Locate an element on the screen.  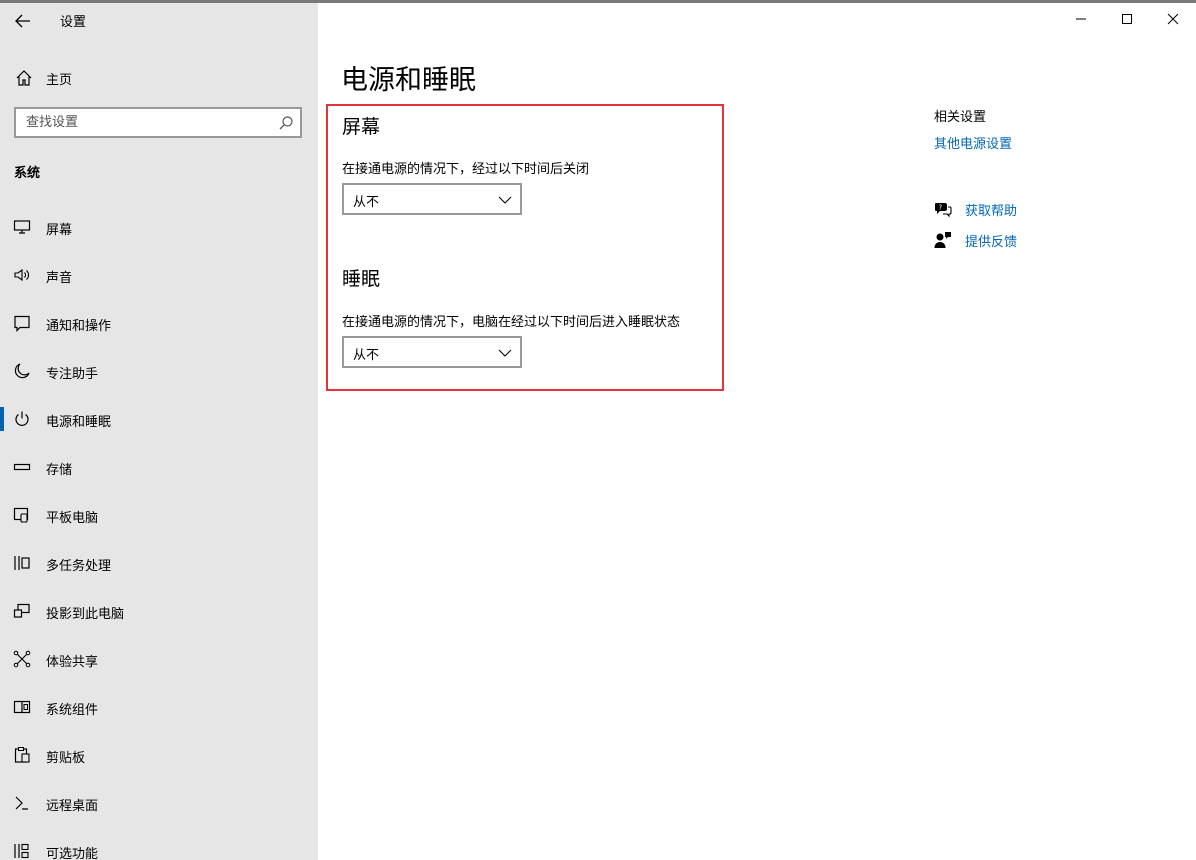
sidebar-item-label: 屏幕 is located at coordinates (59, 230).